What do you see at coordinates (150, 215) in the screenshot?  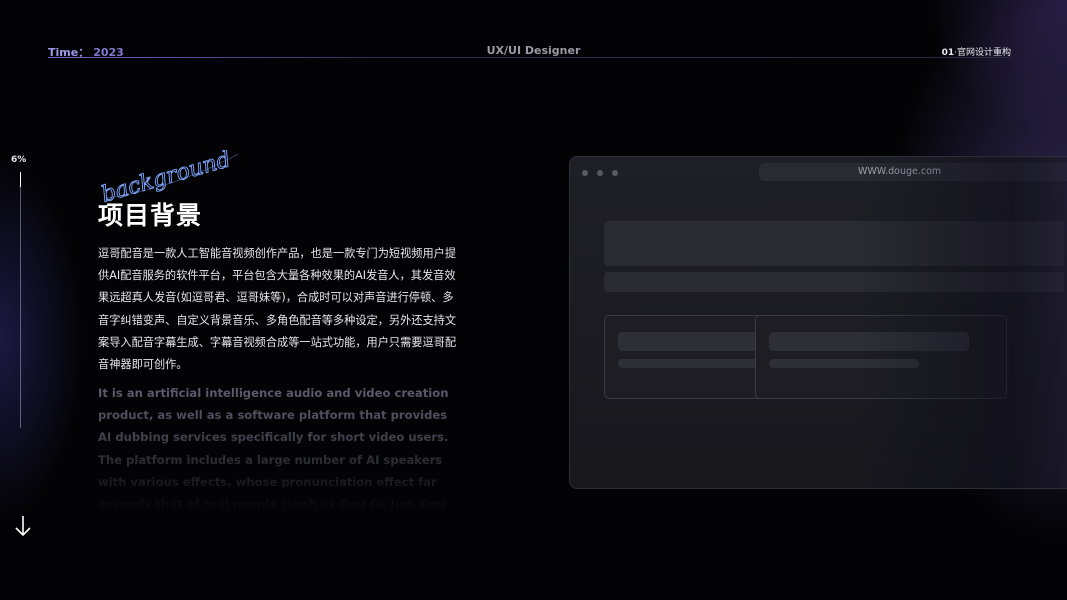 I see `section-title: 项目背景` at bounding box center [150, 215].